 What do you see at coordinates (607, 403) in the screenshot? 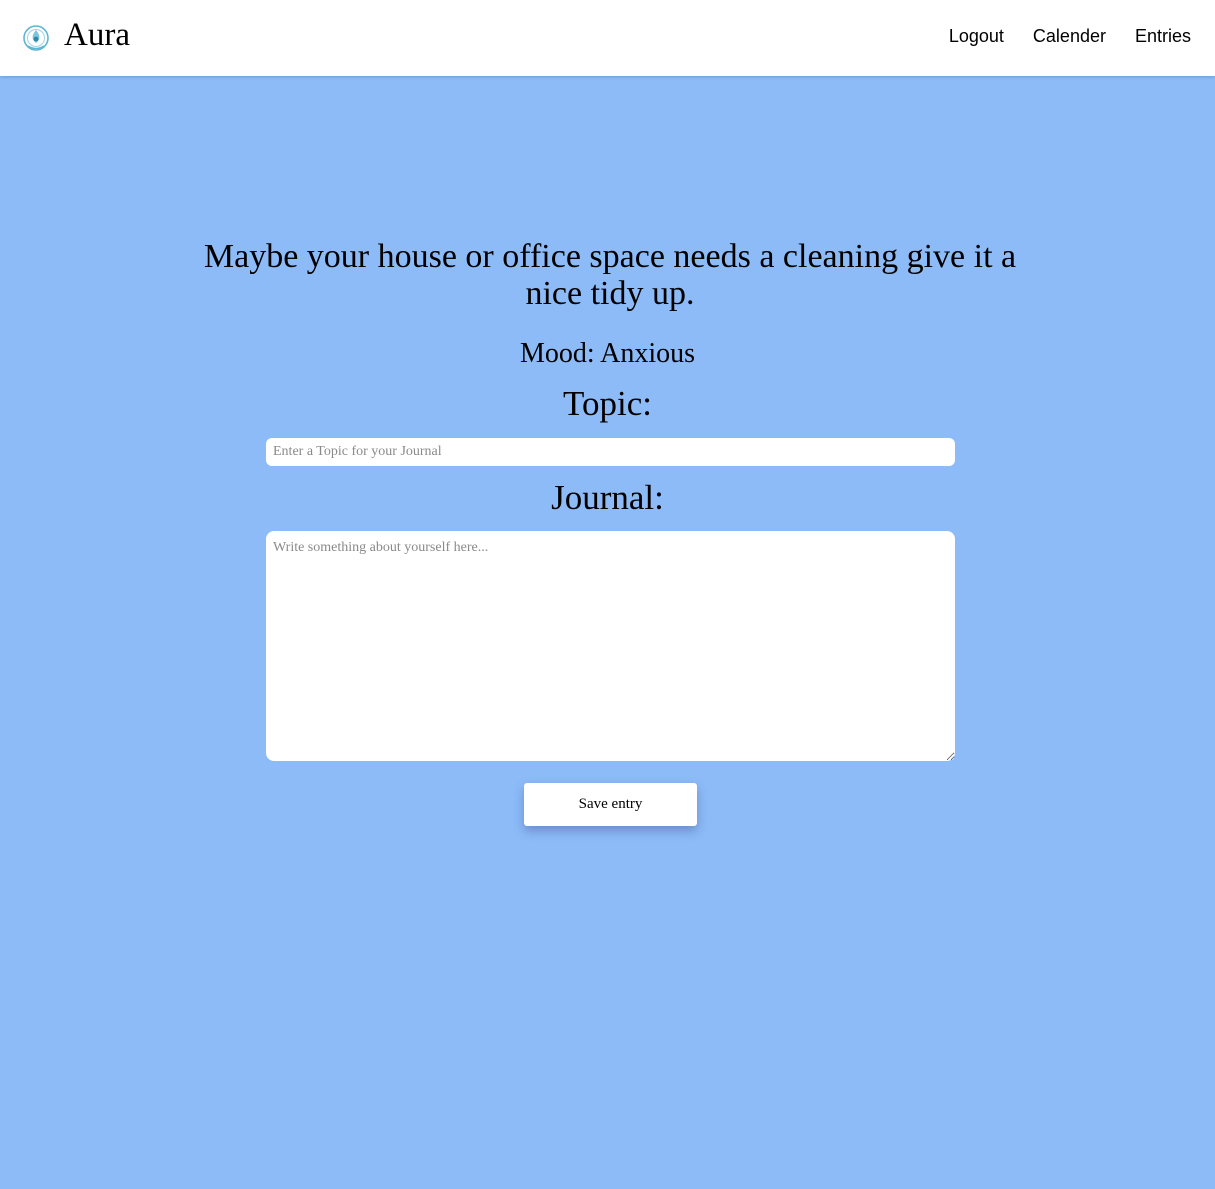
I see `topic-label: Topic:` at bounding box center [607, 403].